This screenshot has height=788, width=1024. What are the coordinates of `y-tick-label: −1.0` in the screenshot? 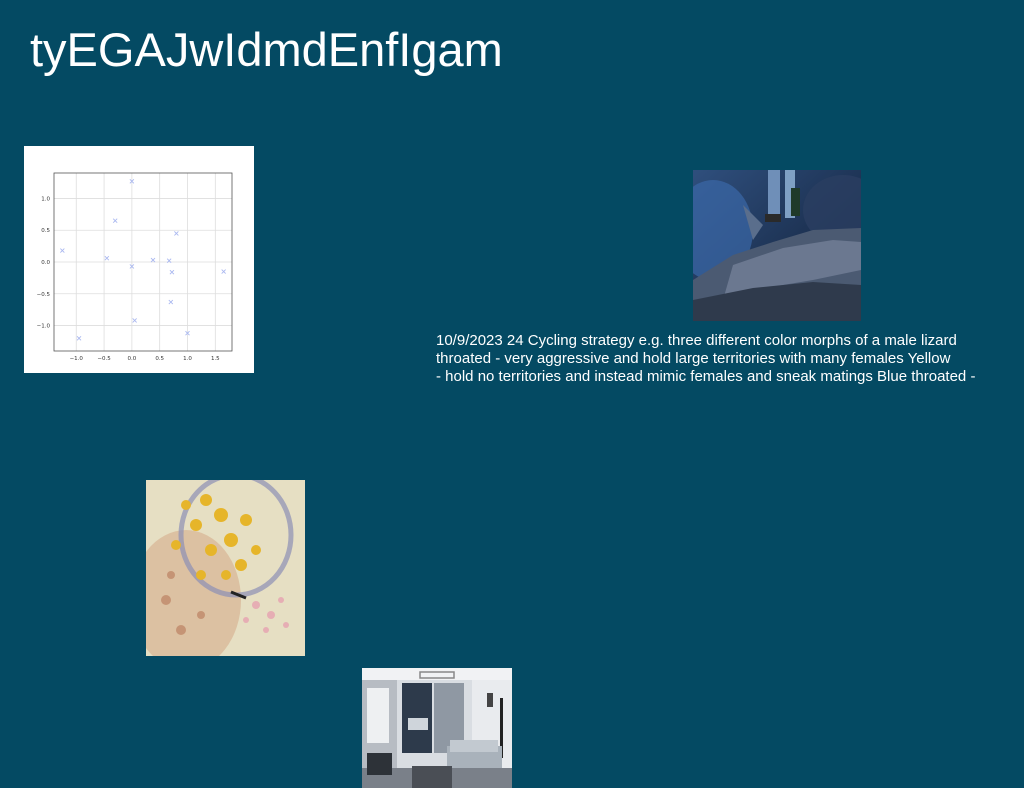 It's located at (44, 327).